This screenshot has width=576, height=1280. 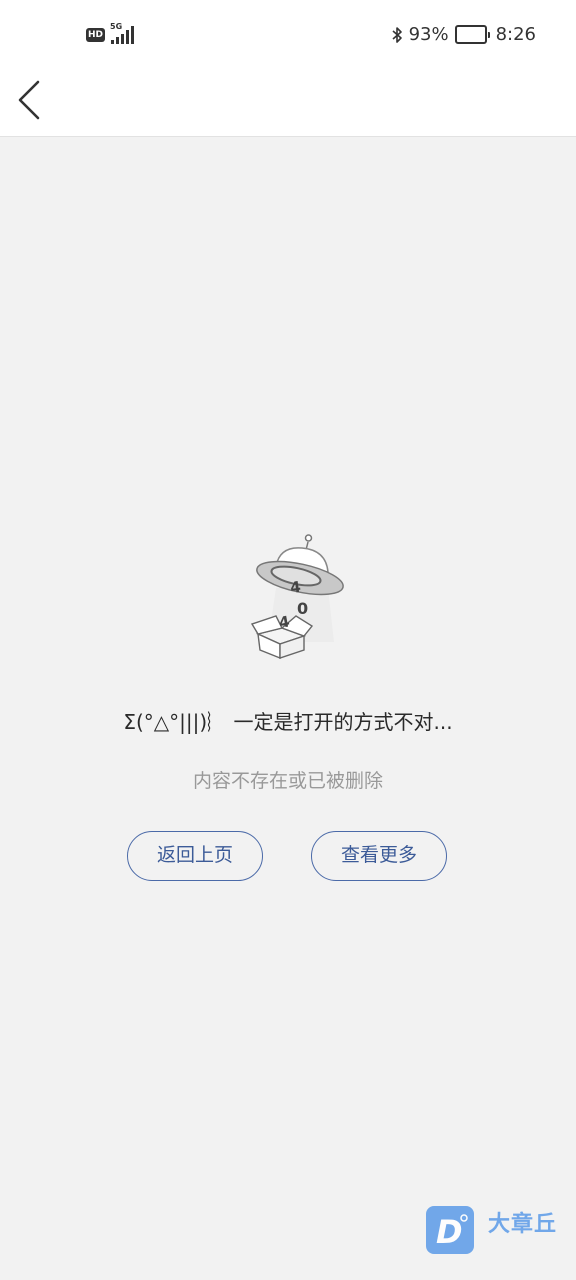 What do you see at coordinates (288, 36) in the screenshot?
I see `status-bar: HD 5G 93% 8:26` at bounding box center [288, 36].